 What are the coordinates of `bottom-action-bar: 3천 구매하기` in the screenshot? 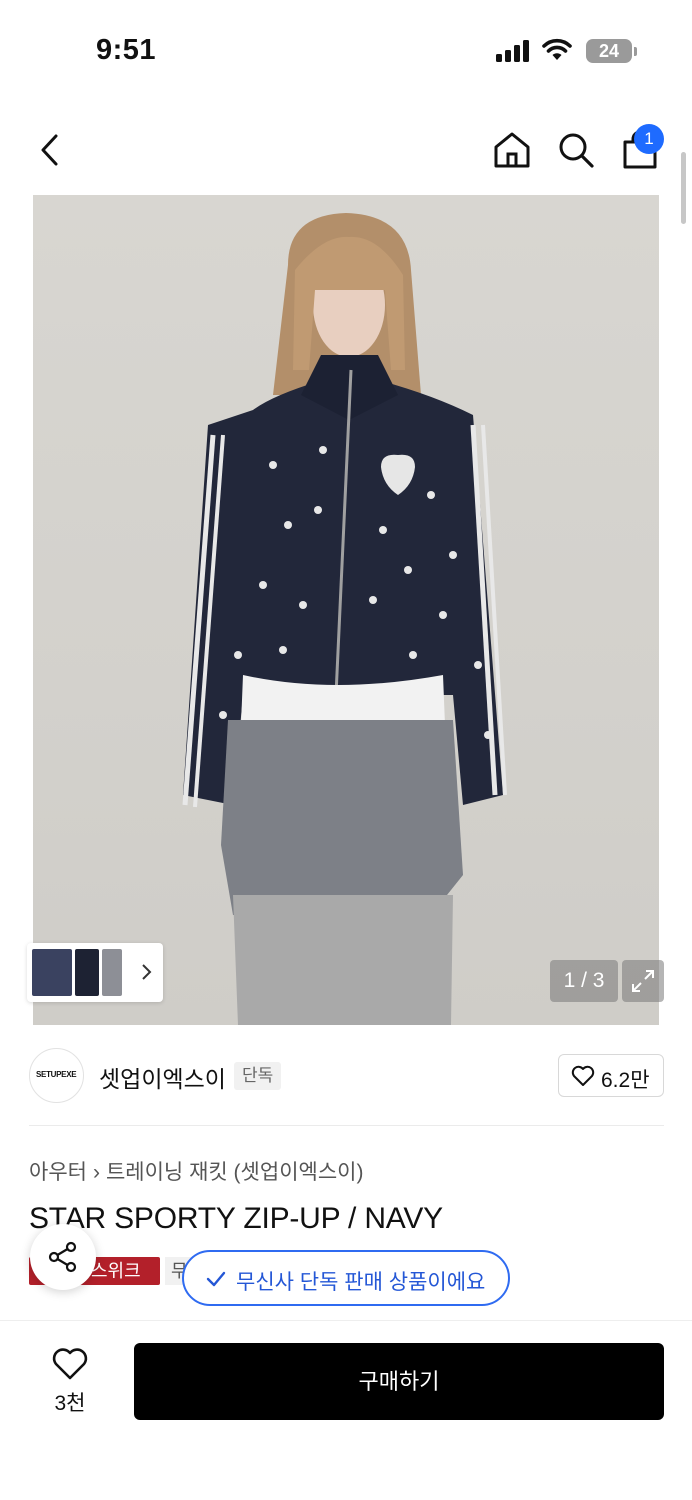 It's located at (346, 1410).